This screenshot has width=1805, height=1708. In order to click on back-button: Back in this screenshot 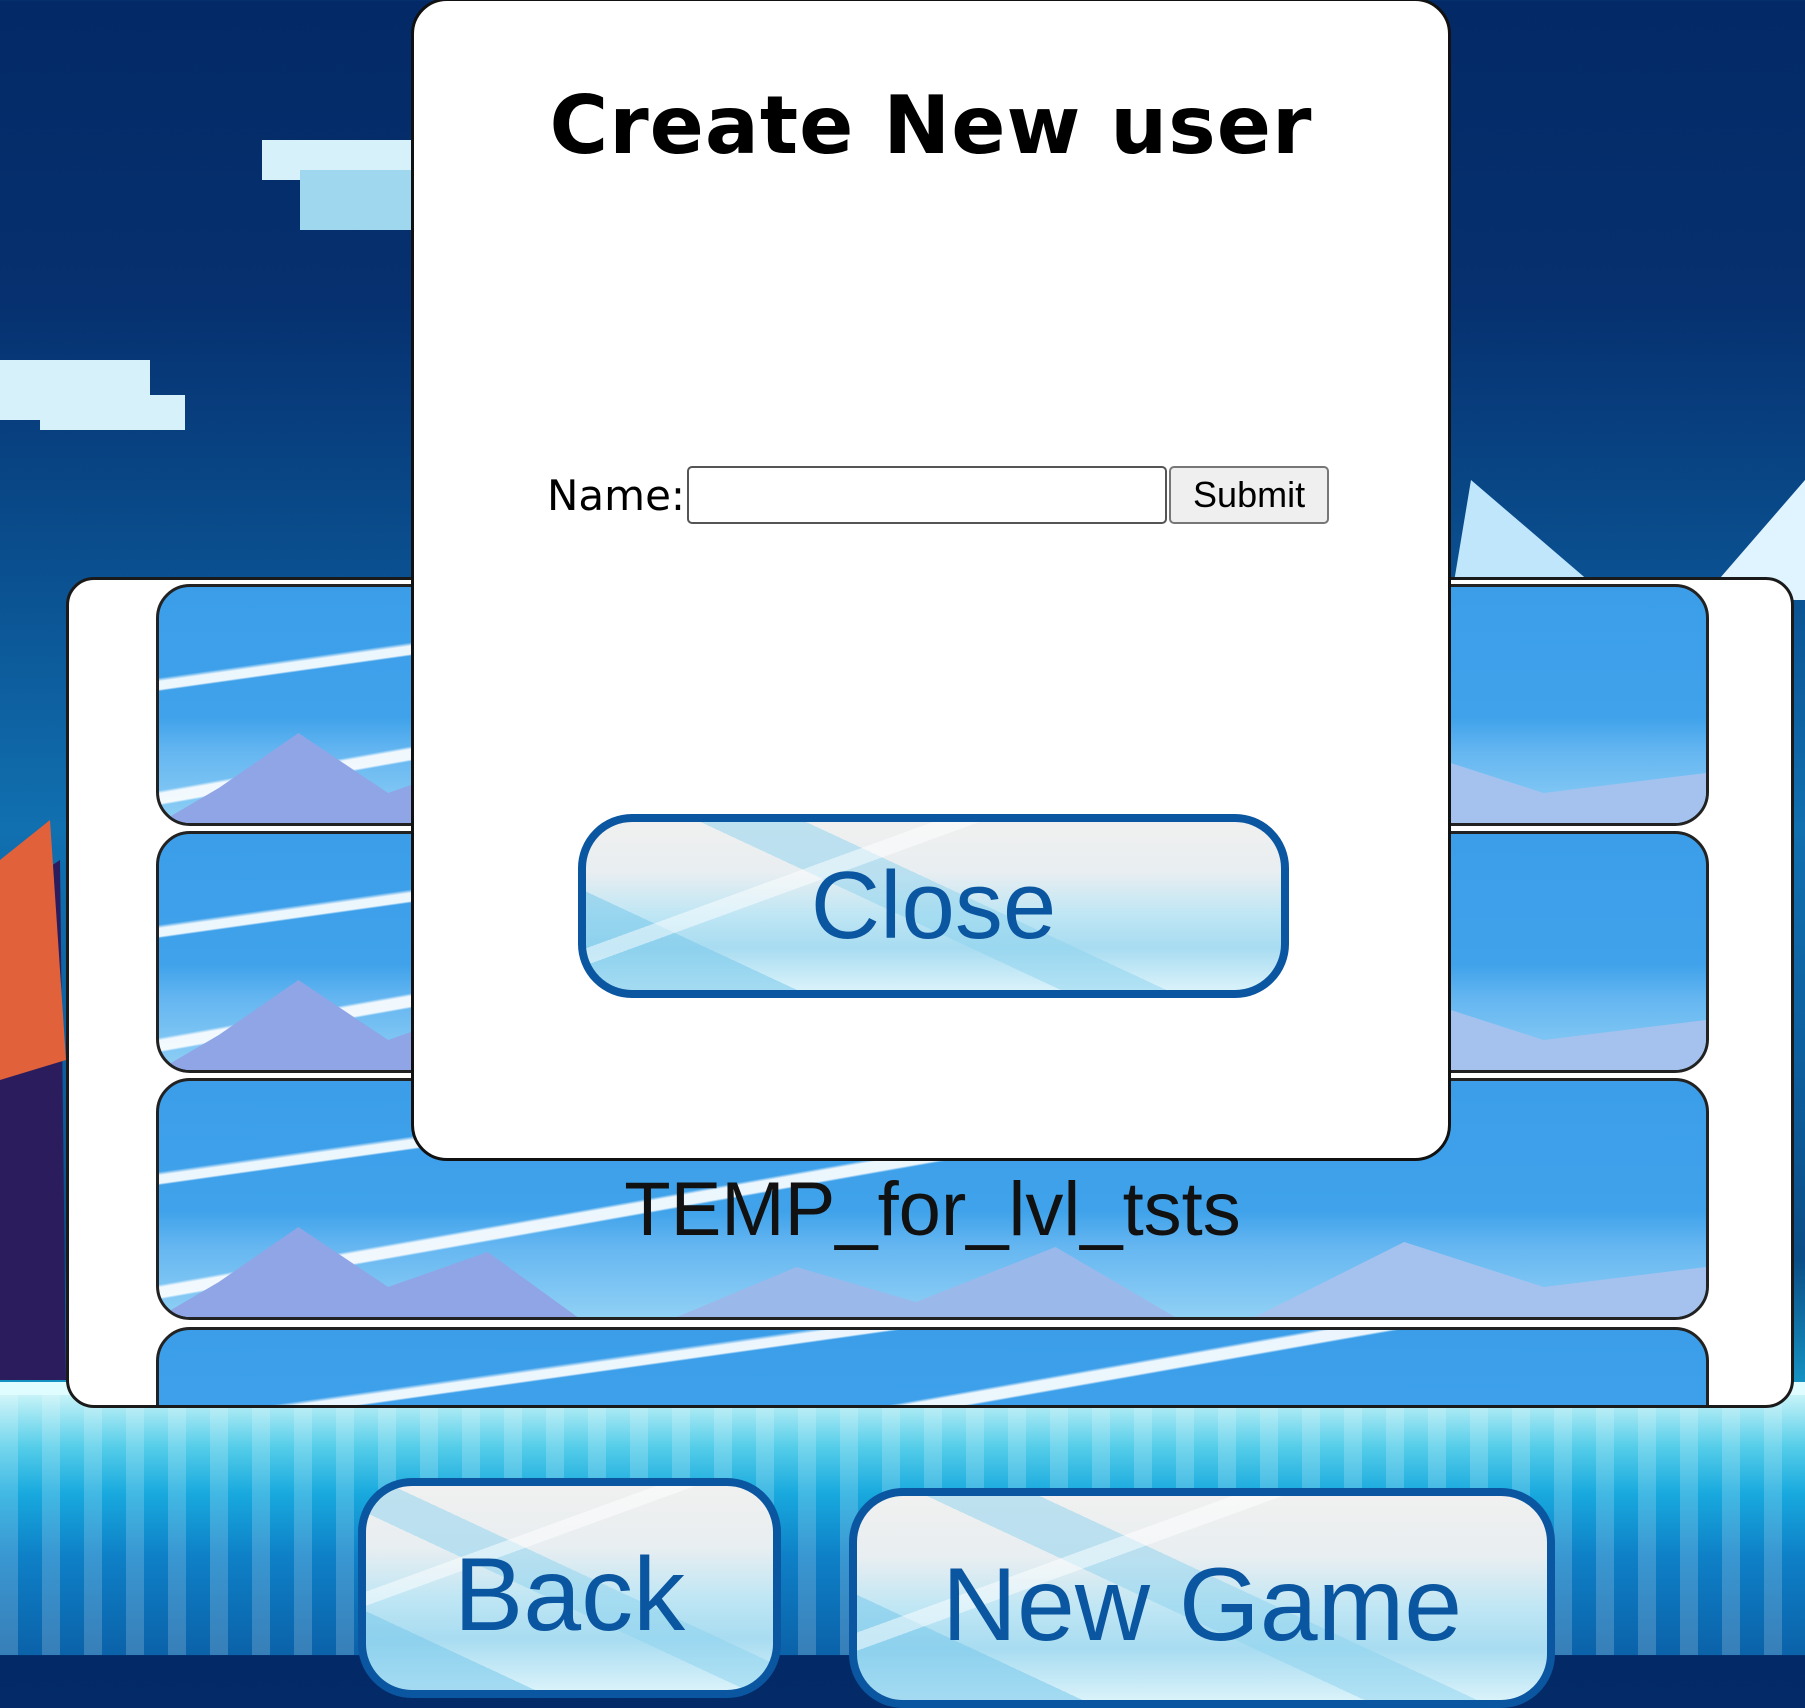, I will do `click(569, 1588)`.